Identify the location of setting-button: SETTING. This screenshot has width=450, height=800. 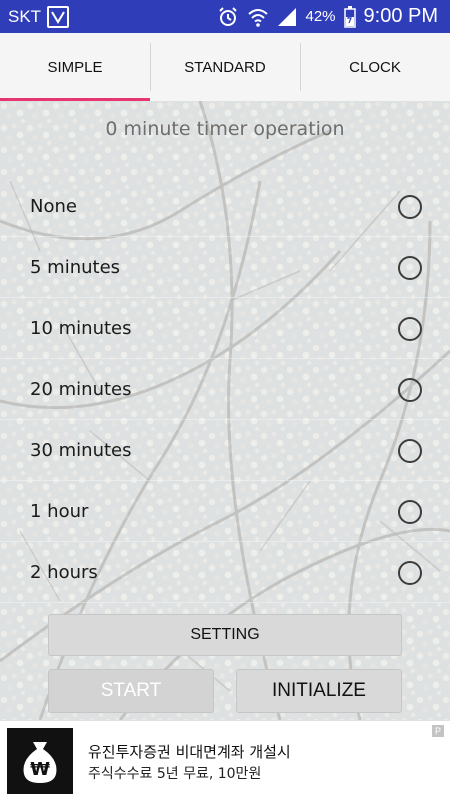
(225, 635).